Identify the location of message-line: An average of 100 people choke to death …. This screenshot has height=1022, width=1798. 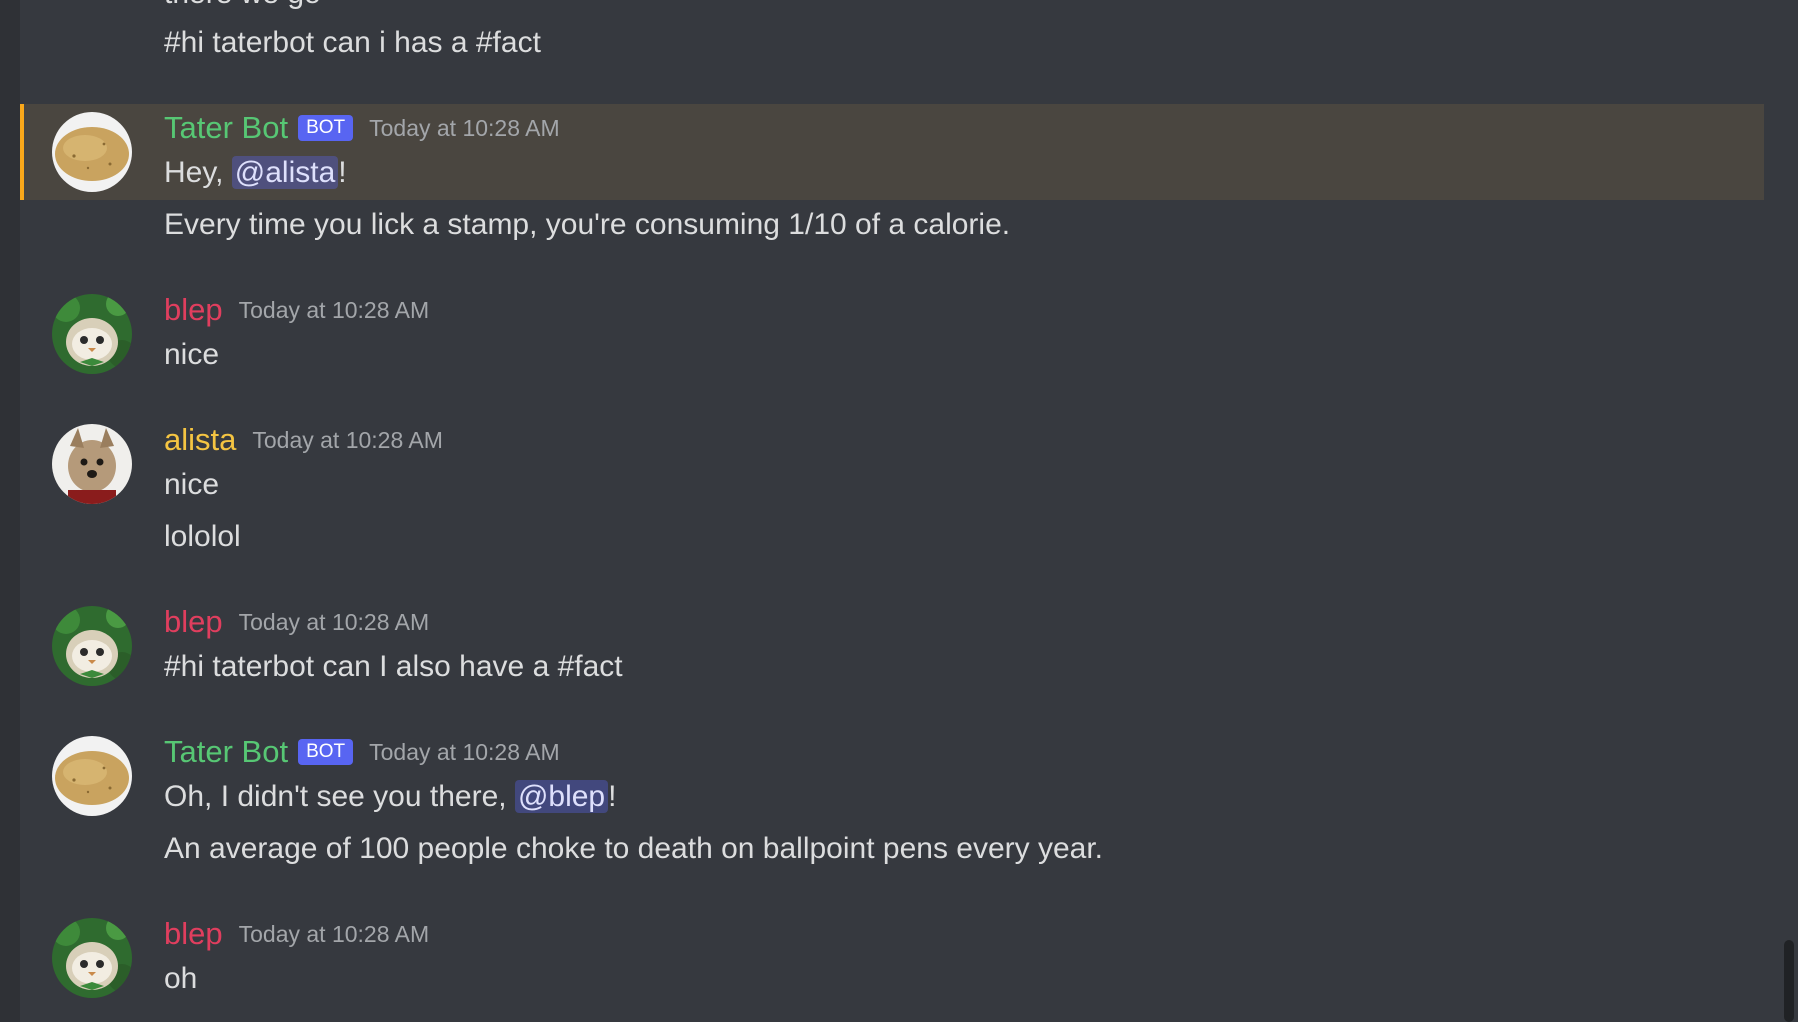
(634, 848).